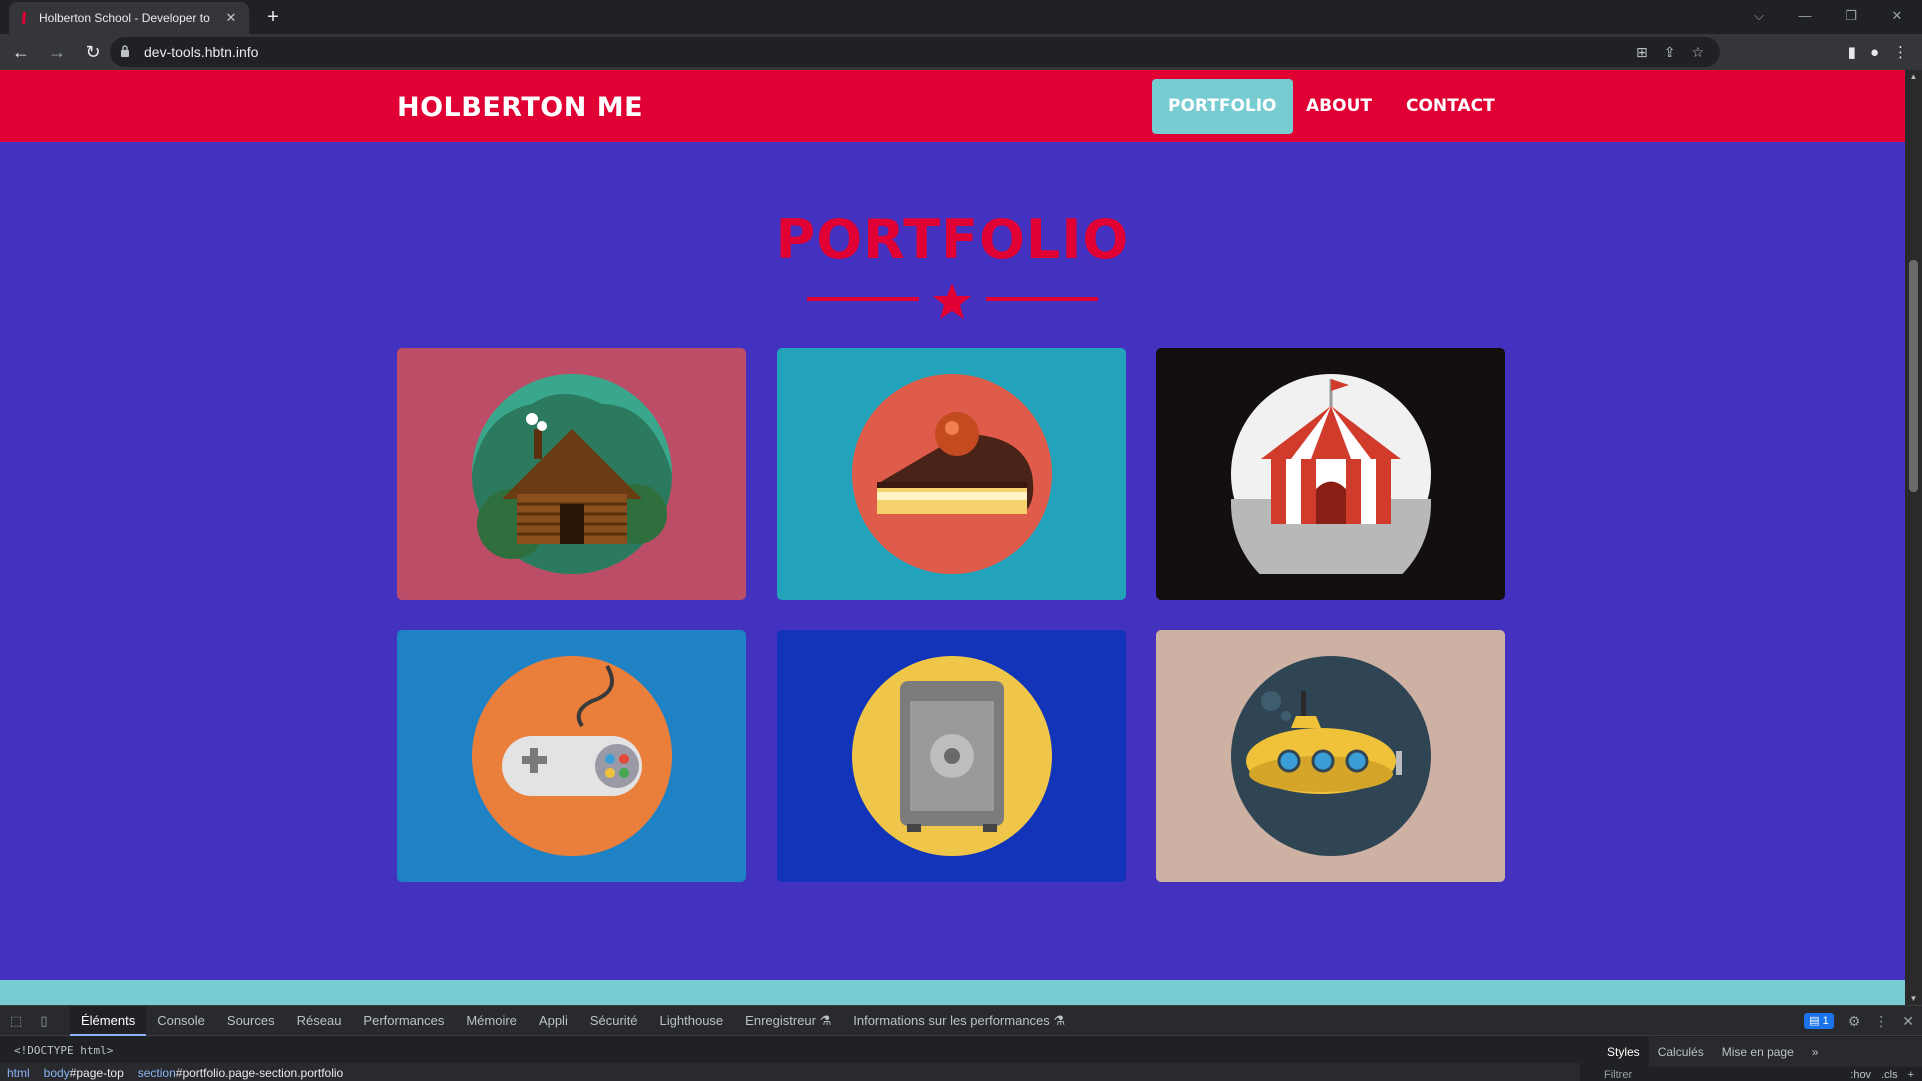 This screenshot has height=1081, width=1922. I want to click on minimize-icon: —, so click(1805, 16).